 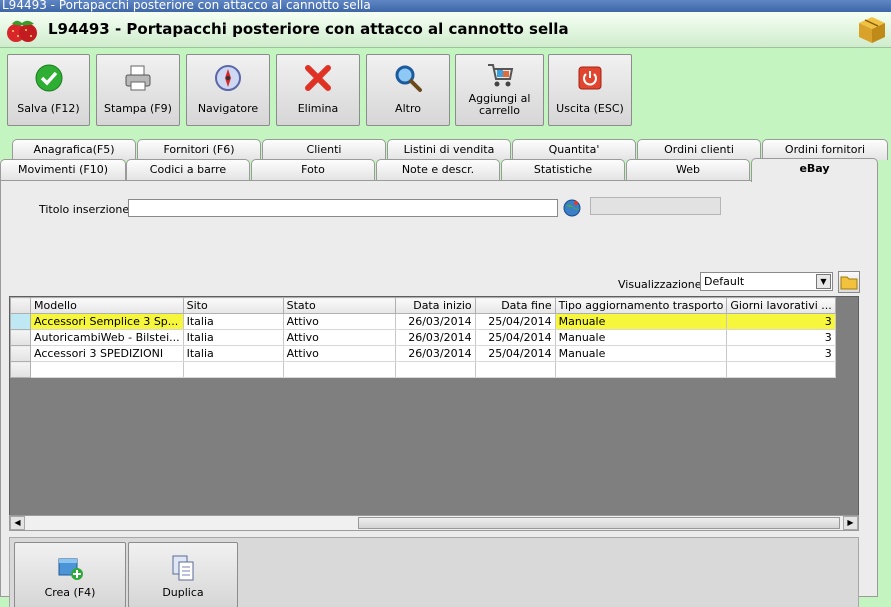 What do you see at coordinates (228, 78) in the screenshot?
I see `compass-icon` at bounding box center [228, 78].